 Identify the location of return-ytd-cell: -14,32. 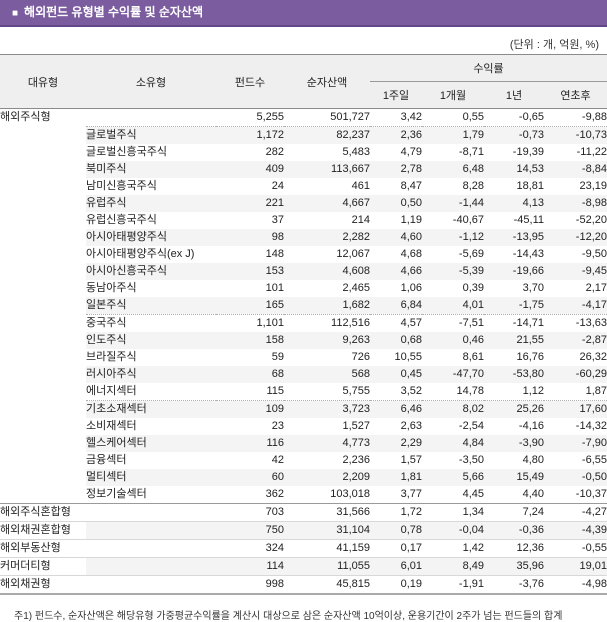
(591, 426).